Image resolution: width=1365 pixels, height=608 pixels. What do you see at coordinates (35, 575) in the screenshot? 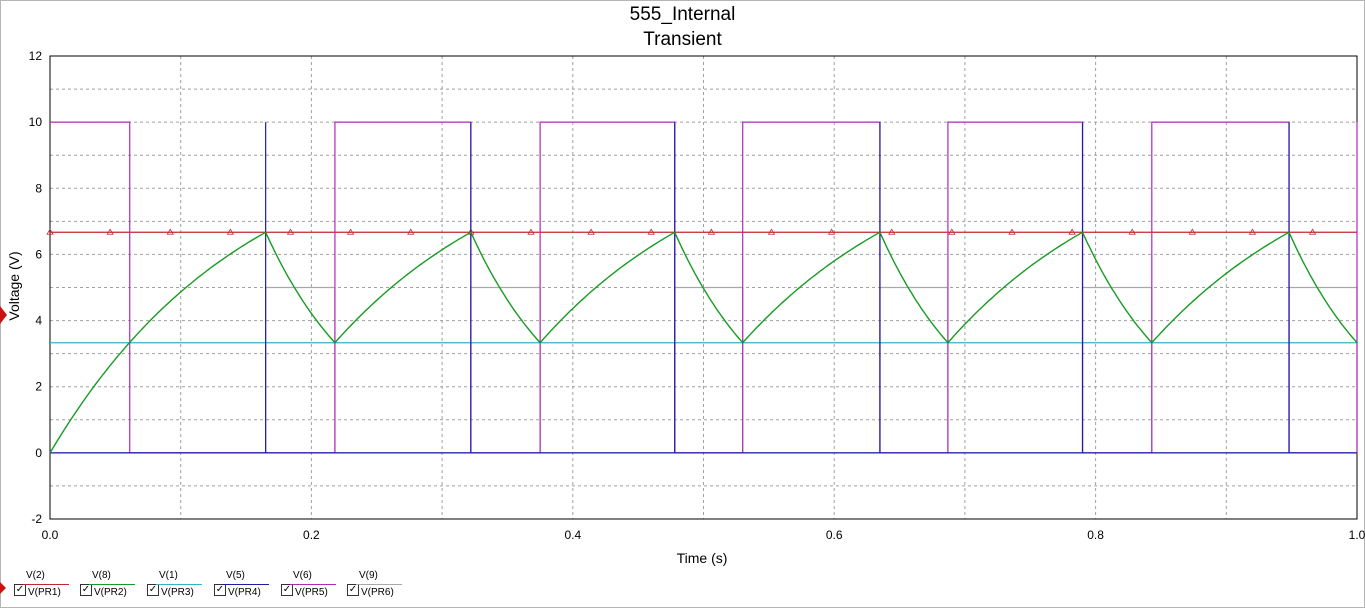
I see `legend-series-name: V(2)` at bounding box center [35, 575].